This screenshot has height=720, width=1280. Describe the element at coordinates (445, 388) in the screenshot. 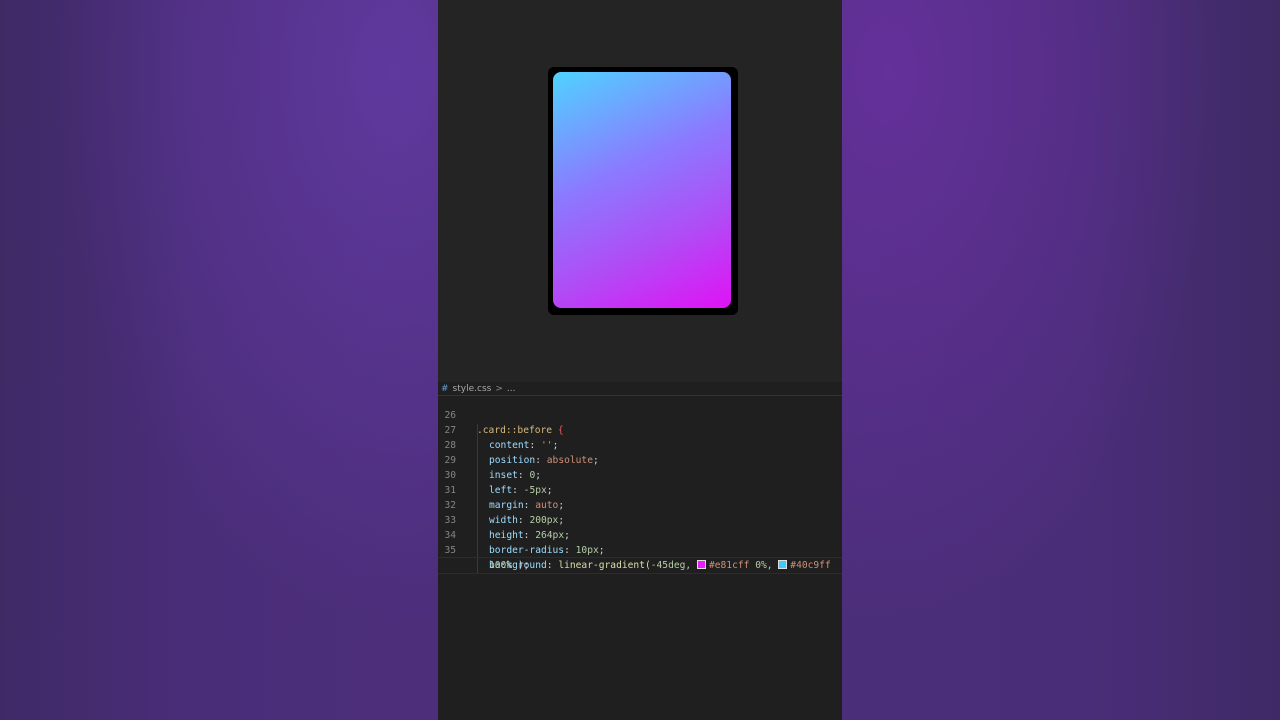

I see `css-file-icon: #` at that location.